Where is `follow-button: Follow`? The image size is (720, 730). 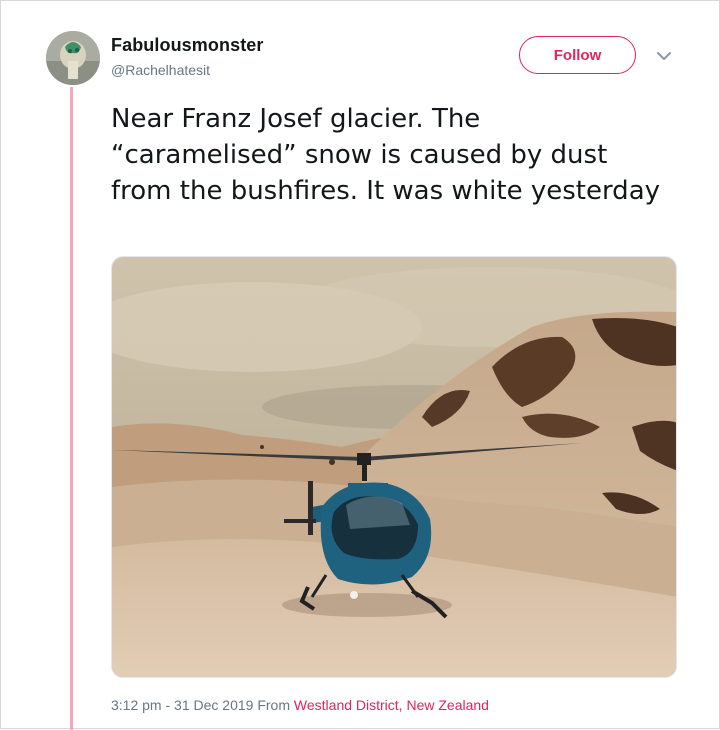
follow-button: Follow is located at coordinates (577, 55).